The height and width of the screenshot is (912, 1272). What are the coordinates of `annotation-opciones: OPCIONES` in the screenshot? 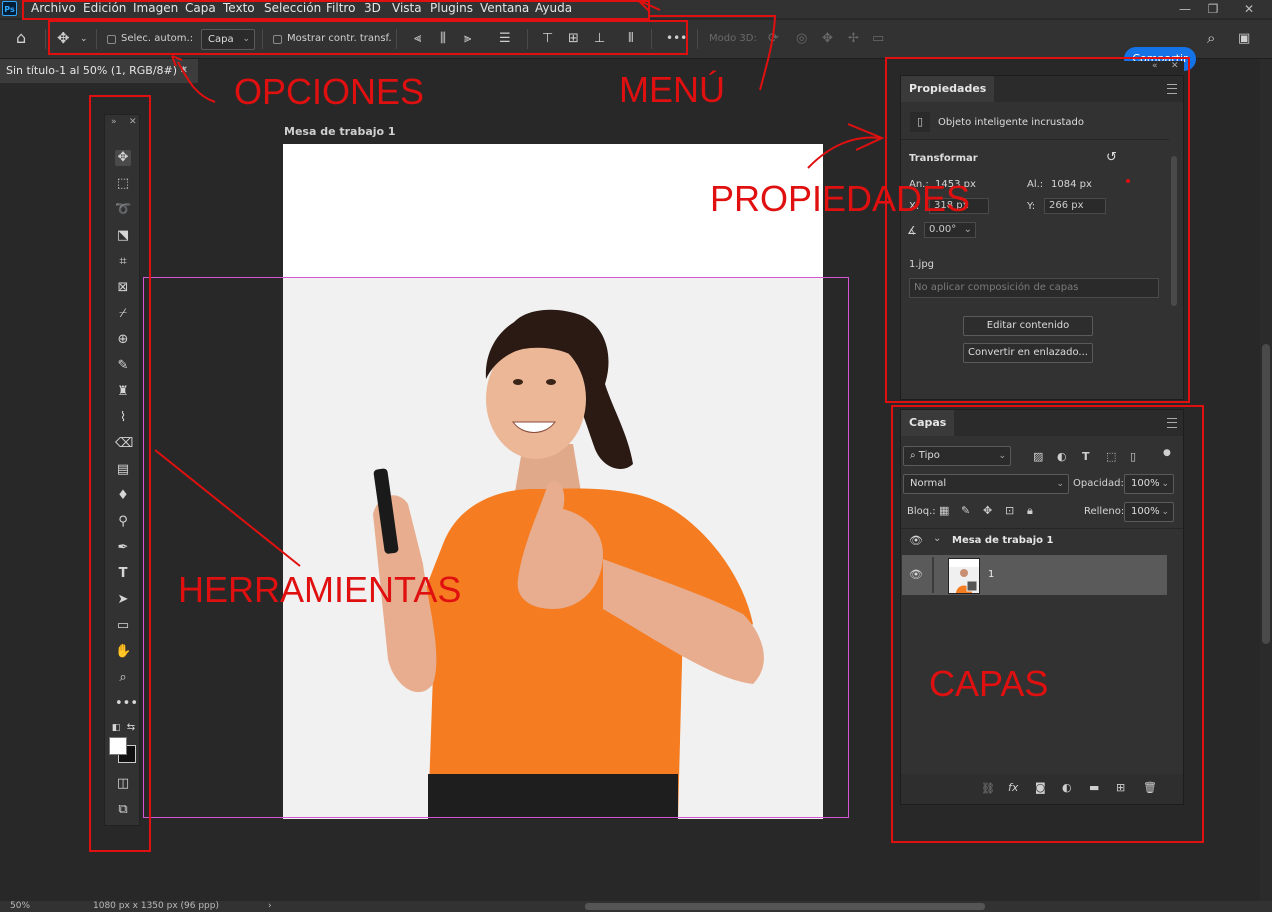 It's located at (329, 91).